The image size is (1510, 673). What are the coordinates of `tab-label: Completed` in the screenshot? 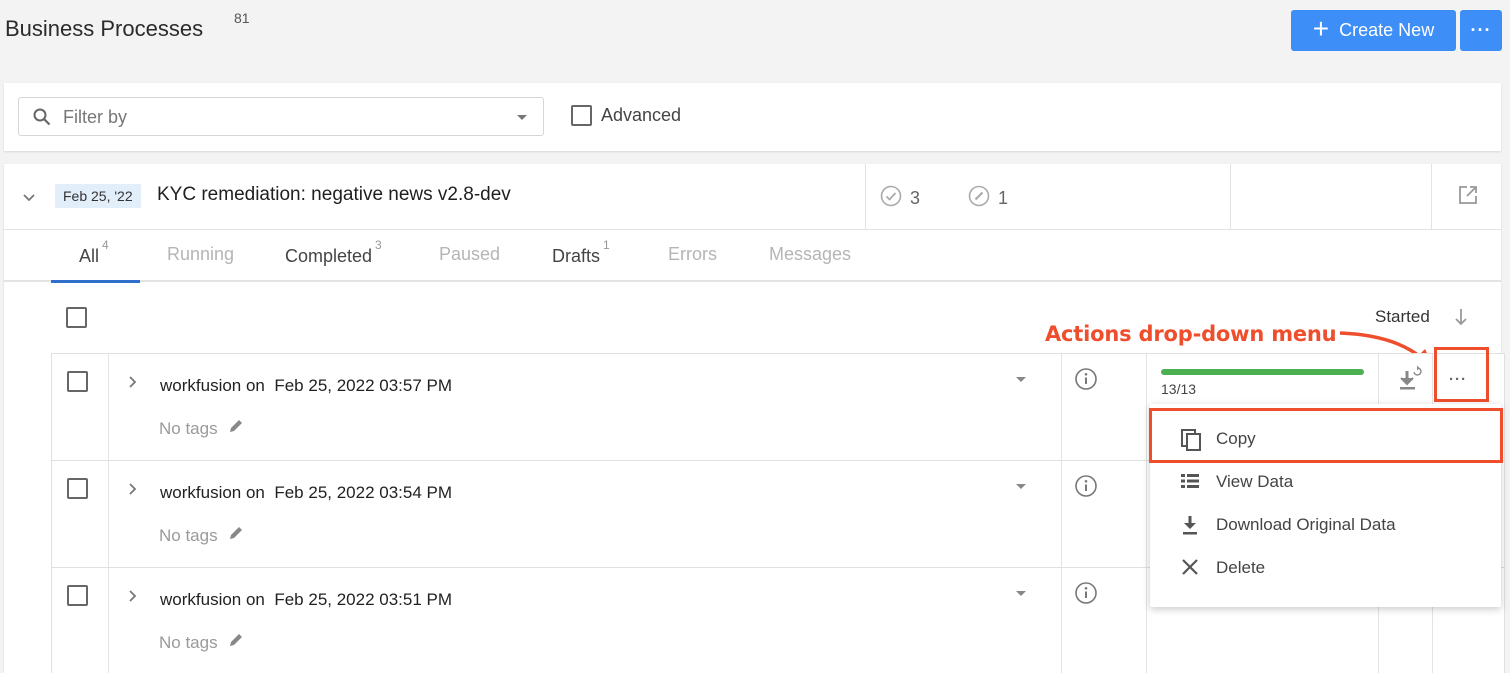 It's located at (329, 256).